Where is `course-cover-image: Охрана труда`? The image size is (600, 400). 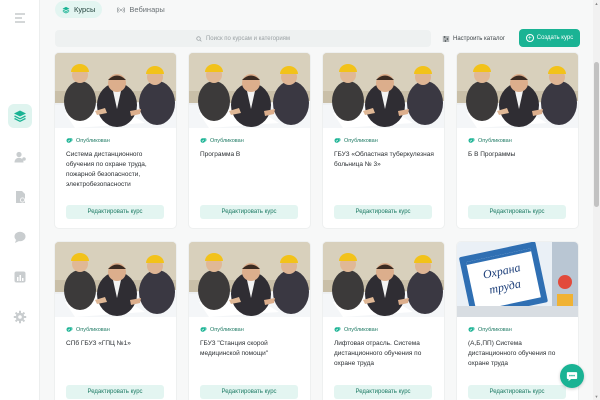
course-cover-image: Охрана труда is located at coordinates (517, 279).